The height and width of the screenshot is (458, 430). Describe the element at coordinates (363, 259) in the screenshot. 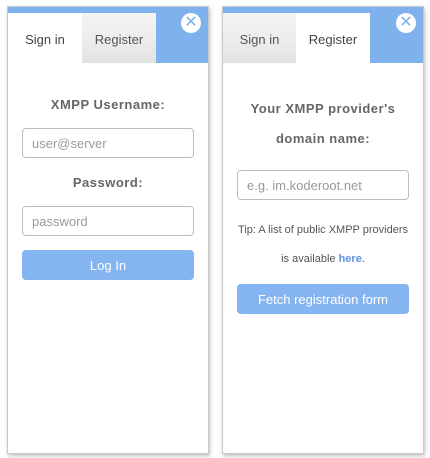

I see `tip-end: .` at that location.